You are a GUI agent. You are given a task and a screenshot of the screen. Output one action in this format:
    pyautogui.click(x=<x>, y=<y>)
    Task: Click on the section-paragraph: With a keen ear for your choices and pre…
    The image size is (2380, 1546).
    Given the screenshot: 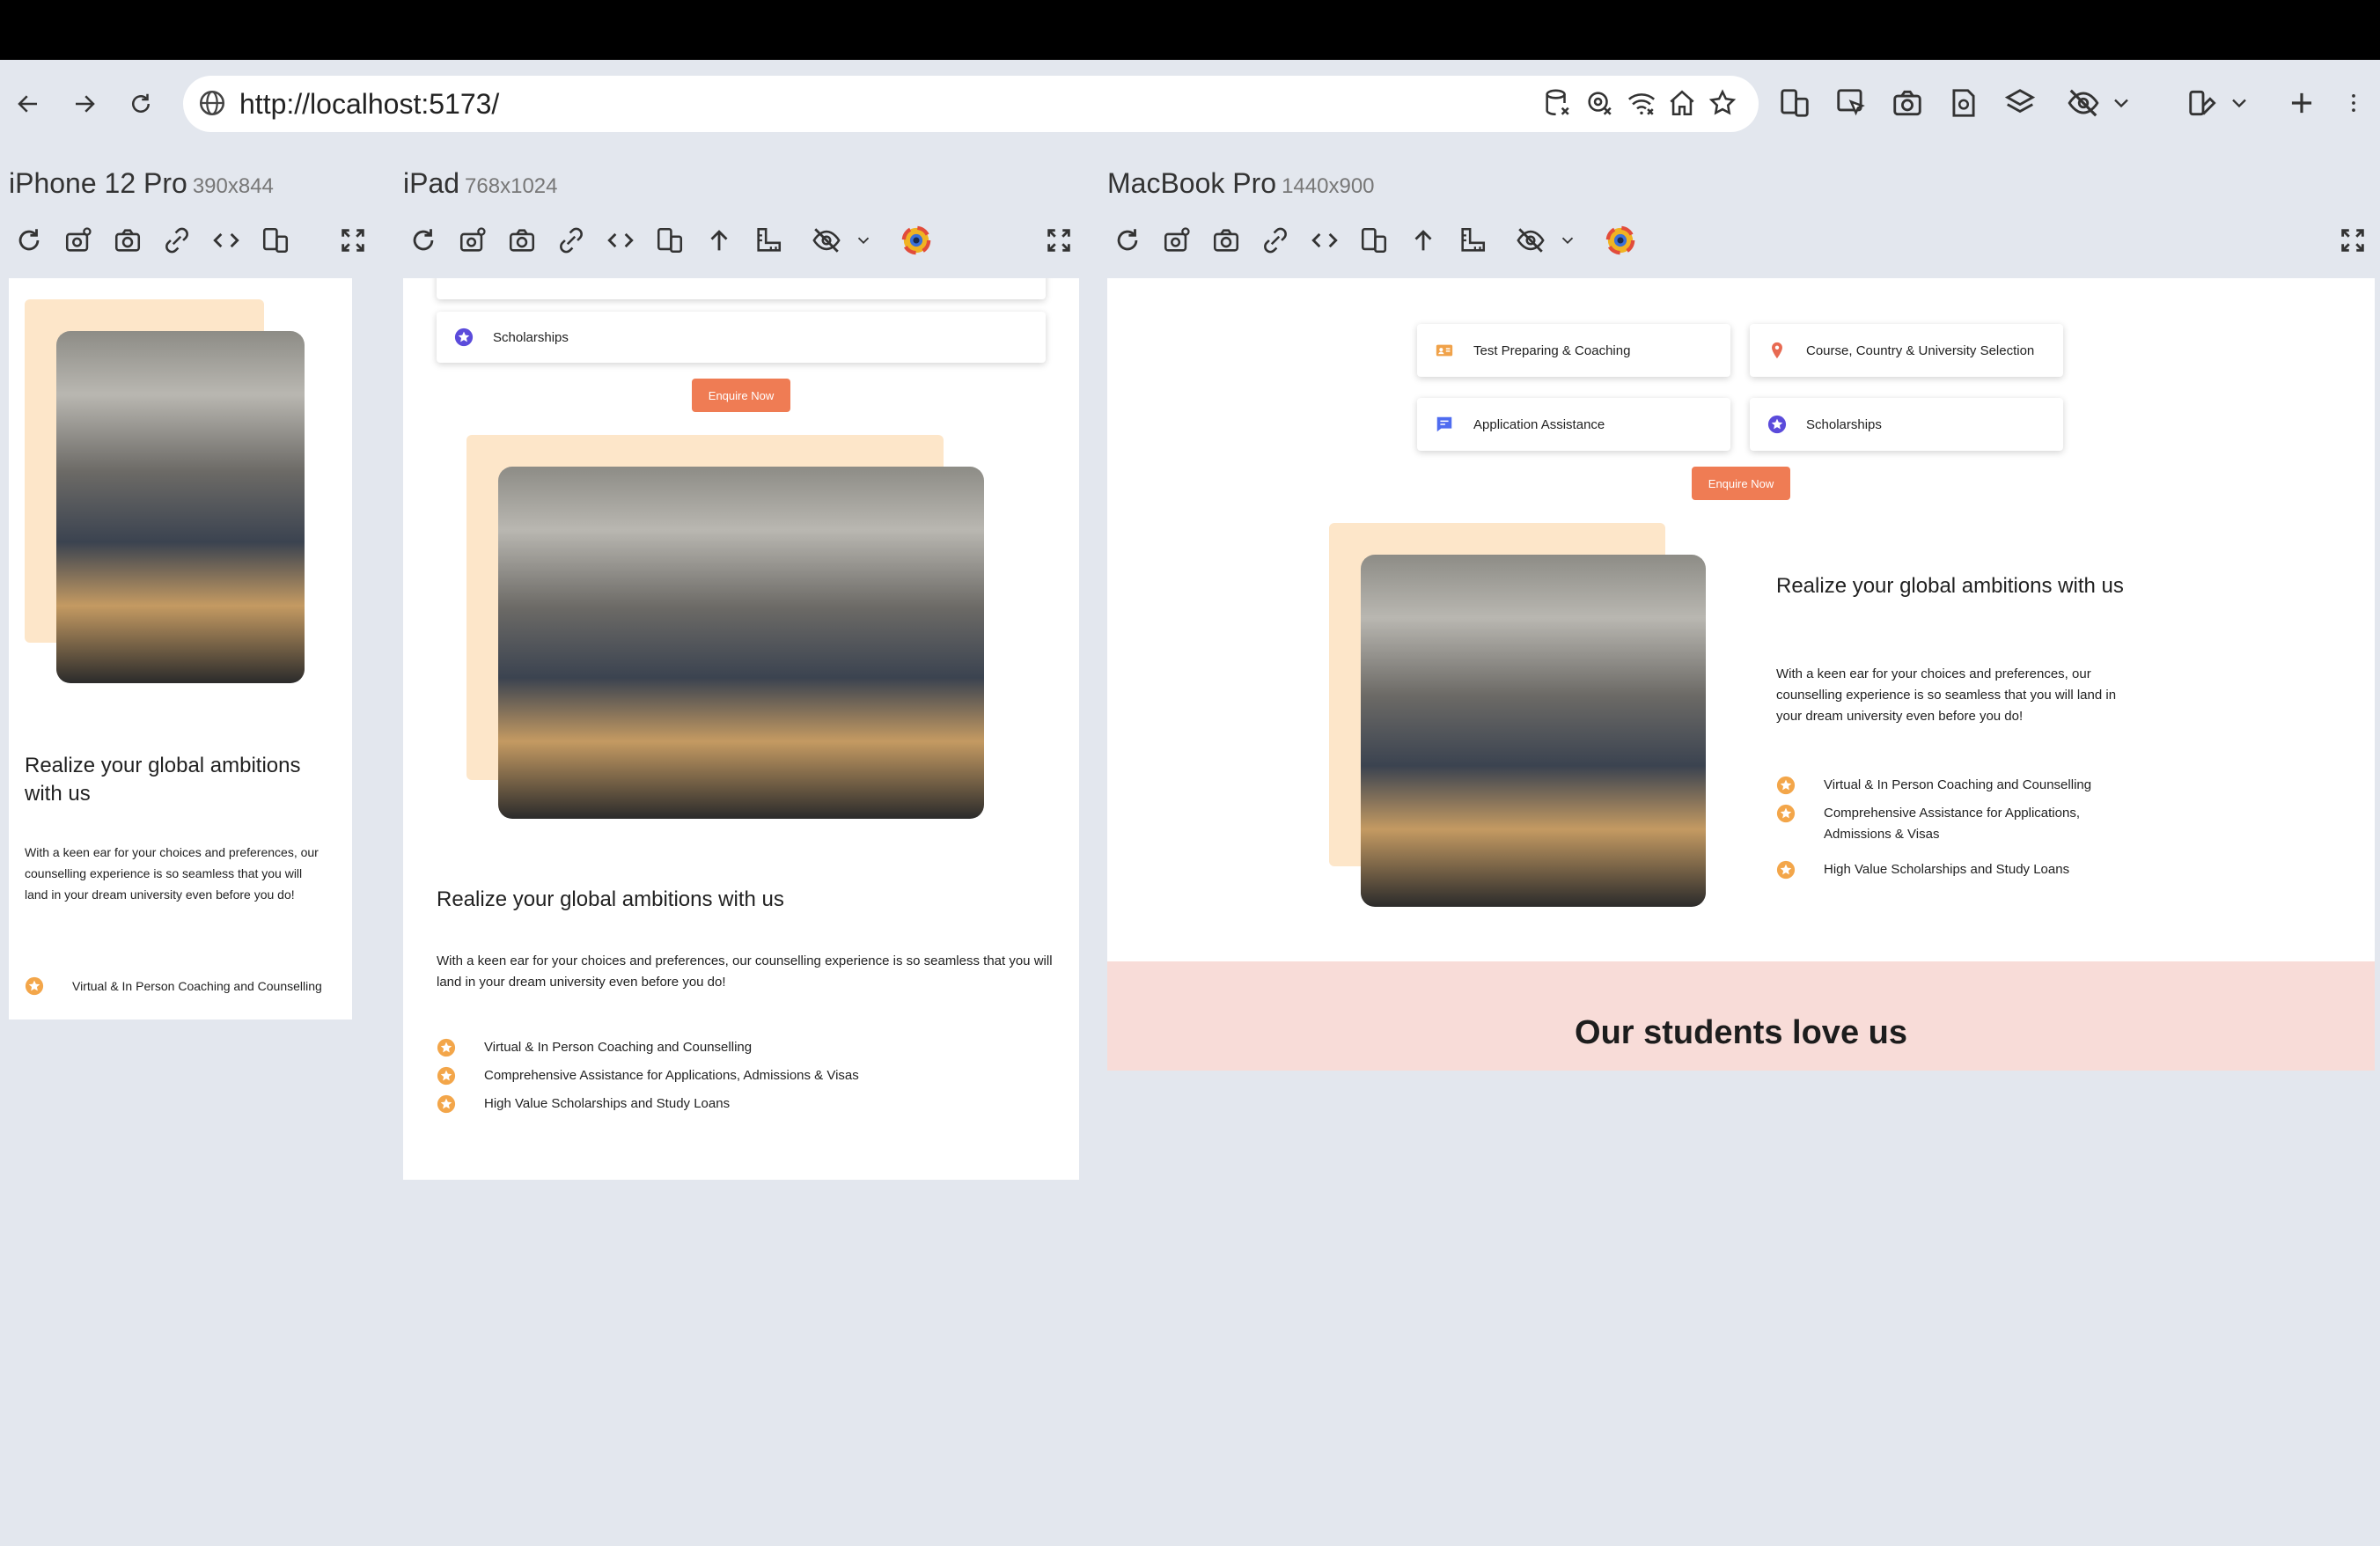 What is the action you would take?
    pyautogui.click(x=745, y=971)
    